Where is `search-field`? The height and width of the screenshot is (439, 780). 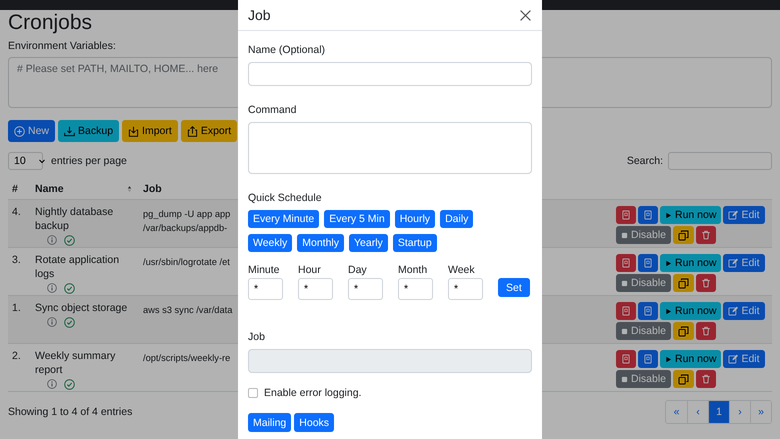 search-field is located at coordinates (720, 161).